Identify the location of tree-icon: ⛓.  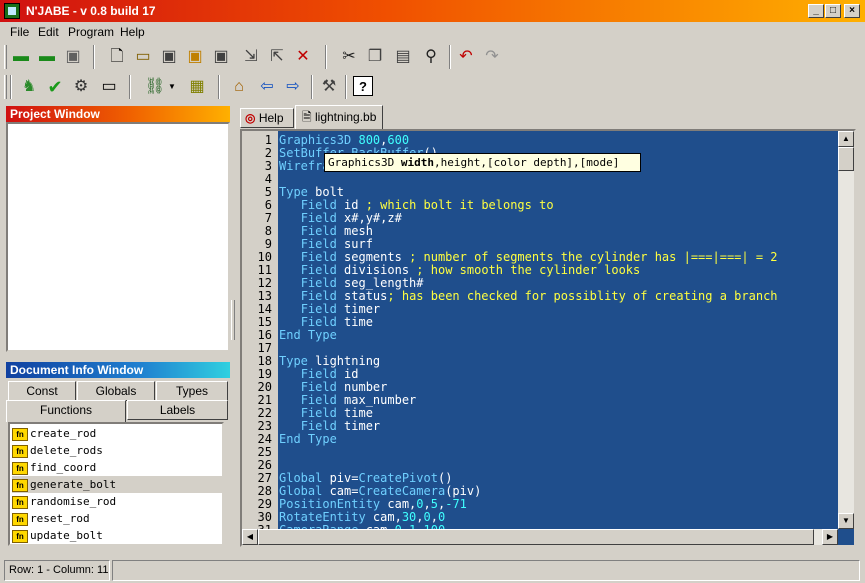
(155, 87).